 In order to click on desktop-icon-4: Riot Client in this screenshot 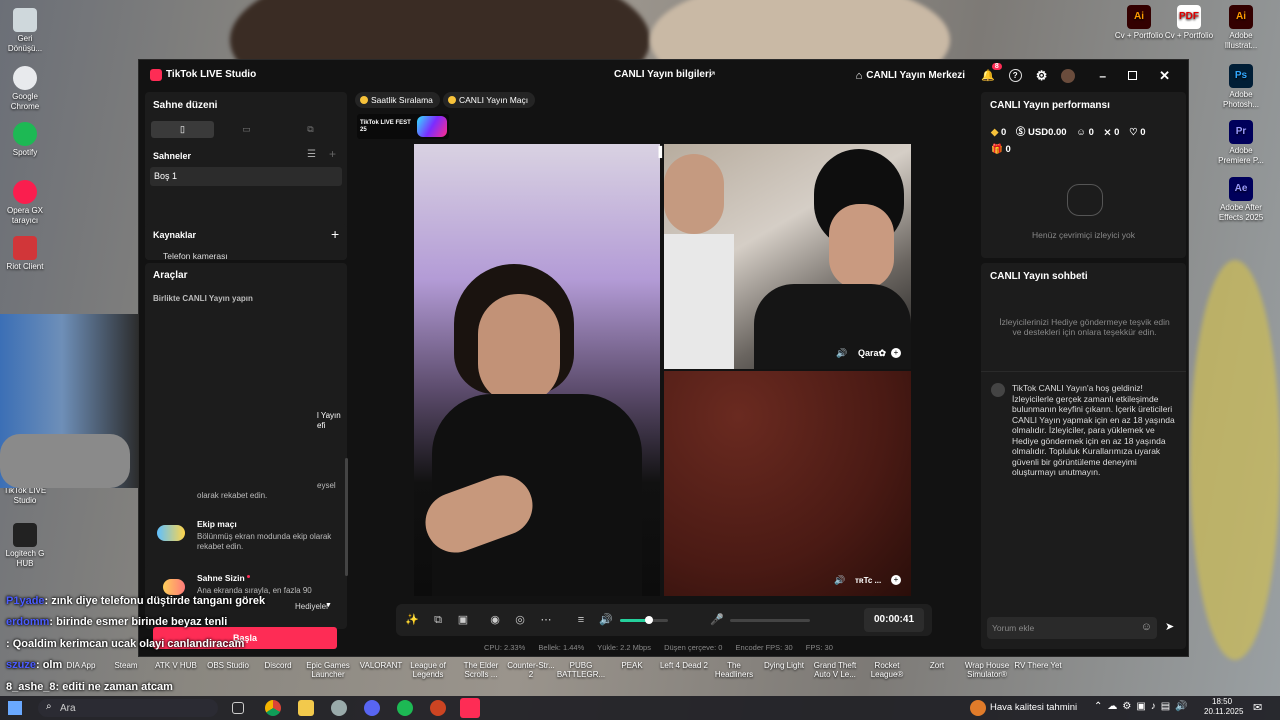, I will do `click(25, 254)`.